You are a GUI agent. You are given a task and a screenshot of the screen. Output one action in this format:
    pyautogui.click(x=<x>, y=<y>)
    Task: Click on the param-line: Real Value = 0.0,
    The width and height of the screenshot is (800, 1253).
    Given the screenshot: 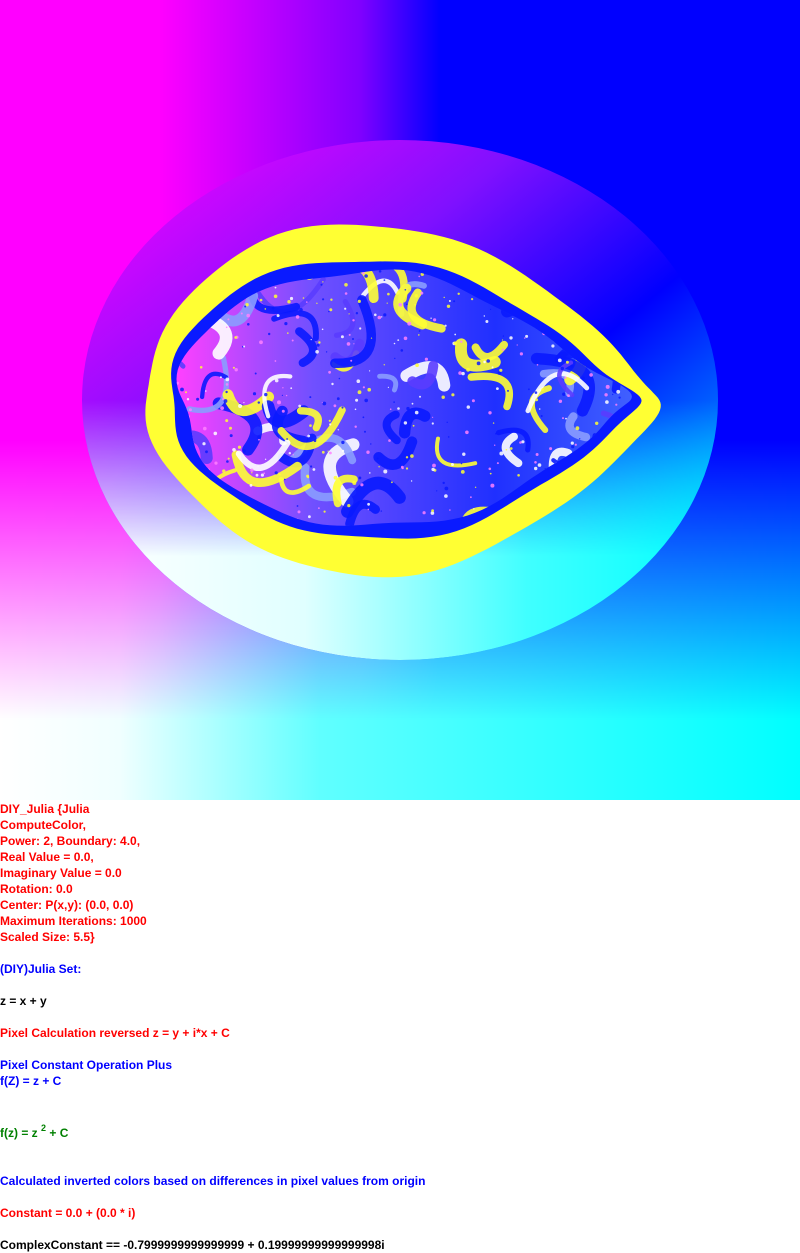 What is the action you would take?
    pyautogui.click(x=47, y=857)
    